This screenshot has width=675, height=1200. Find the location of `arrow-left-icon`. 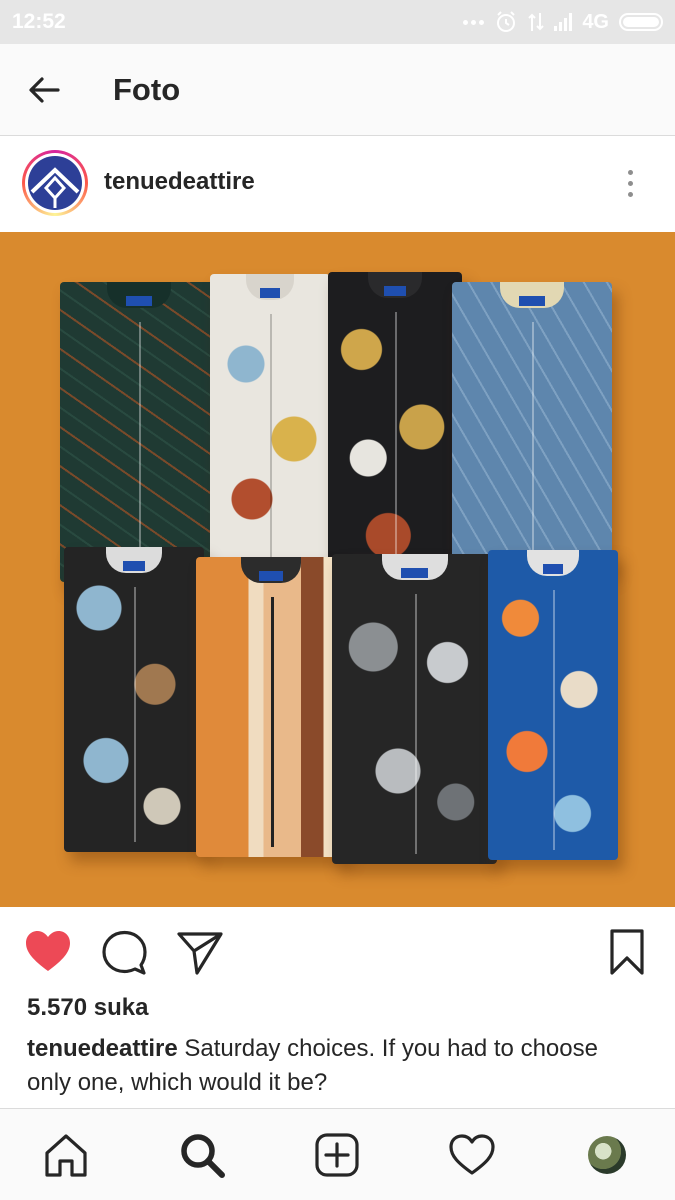

arrow-left-icon is located at coordinates (44, 90).